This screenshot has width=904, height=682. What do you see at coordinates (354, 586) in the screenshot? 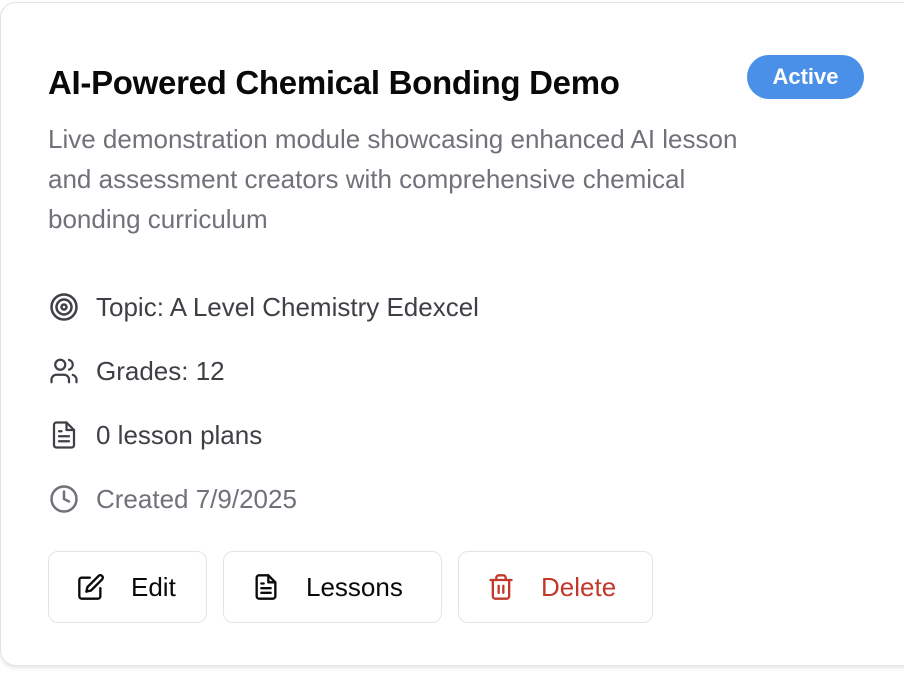
I see `lessons-label: Lessons` at bounding box center [354, 586].